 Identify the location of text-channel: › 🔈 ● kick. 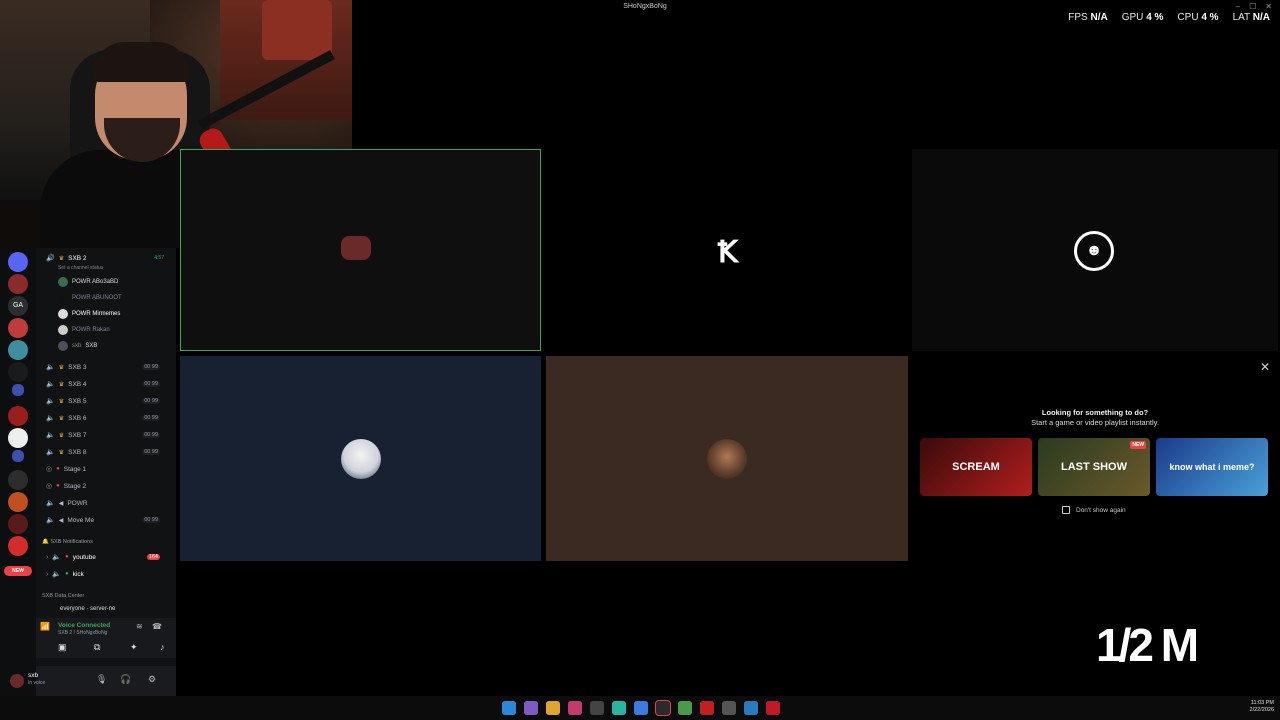
(110, 574).